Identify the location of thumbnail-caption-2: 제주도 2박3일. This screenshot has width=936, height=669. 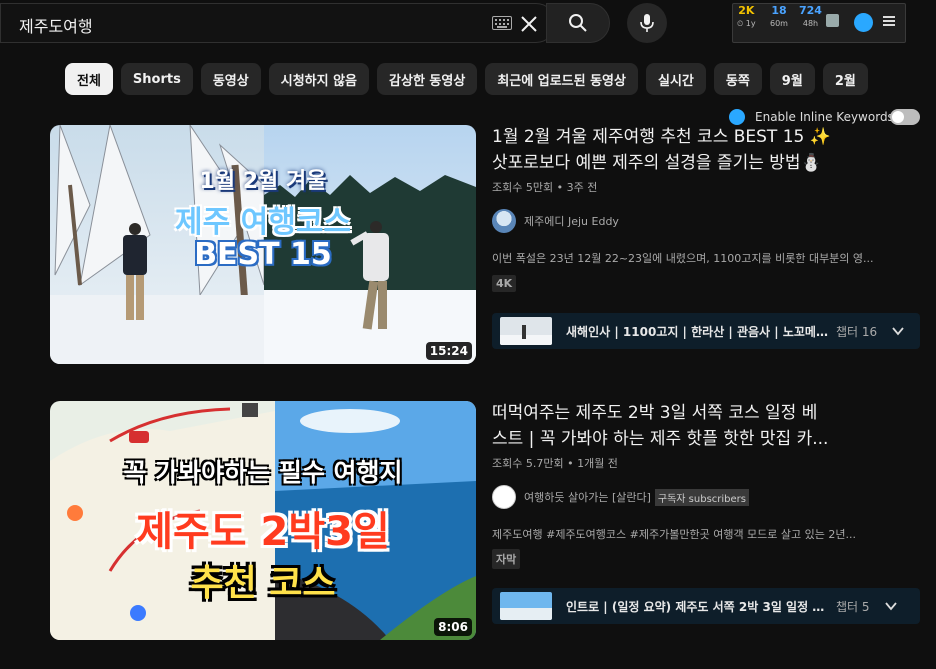
(263, 532).